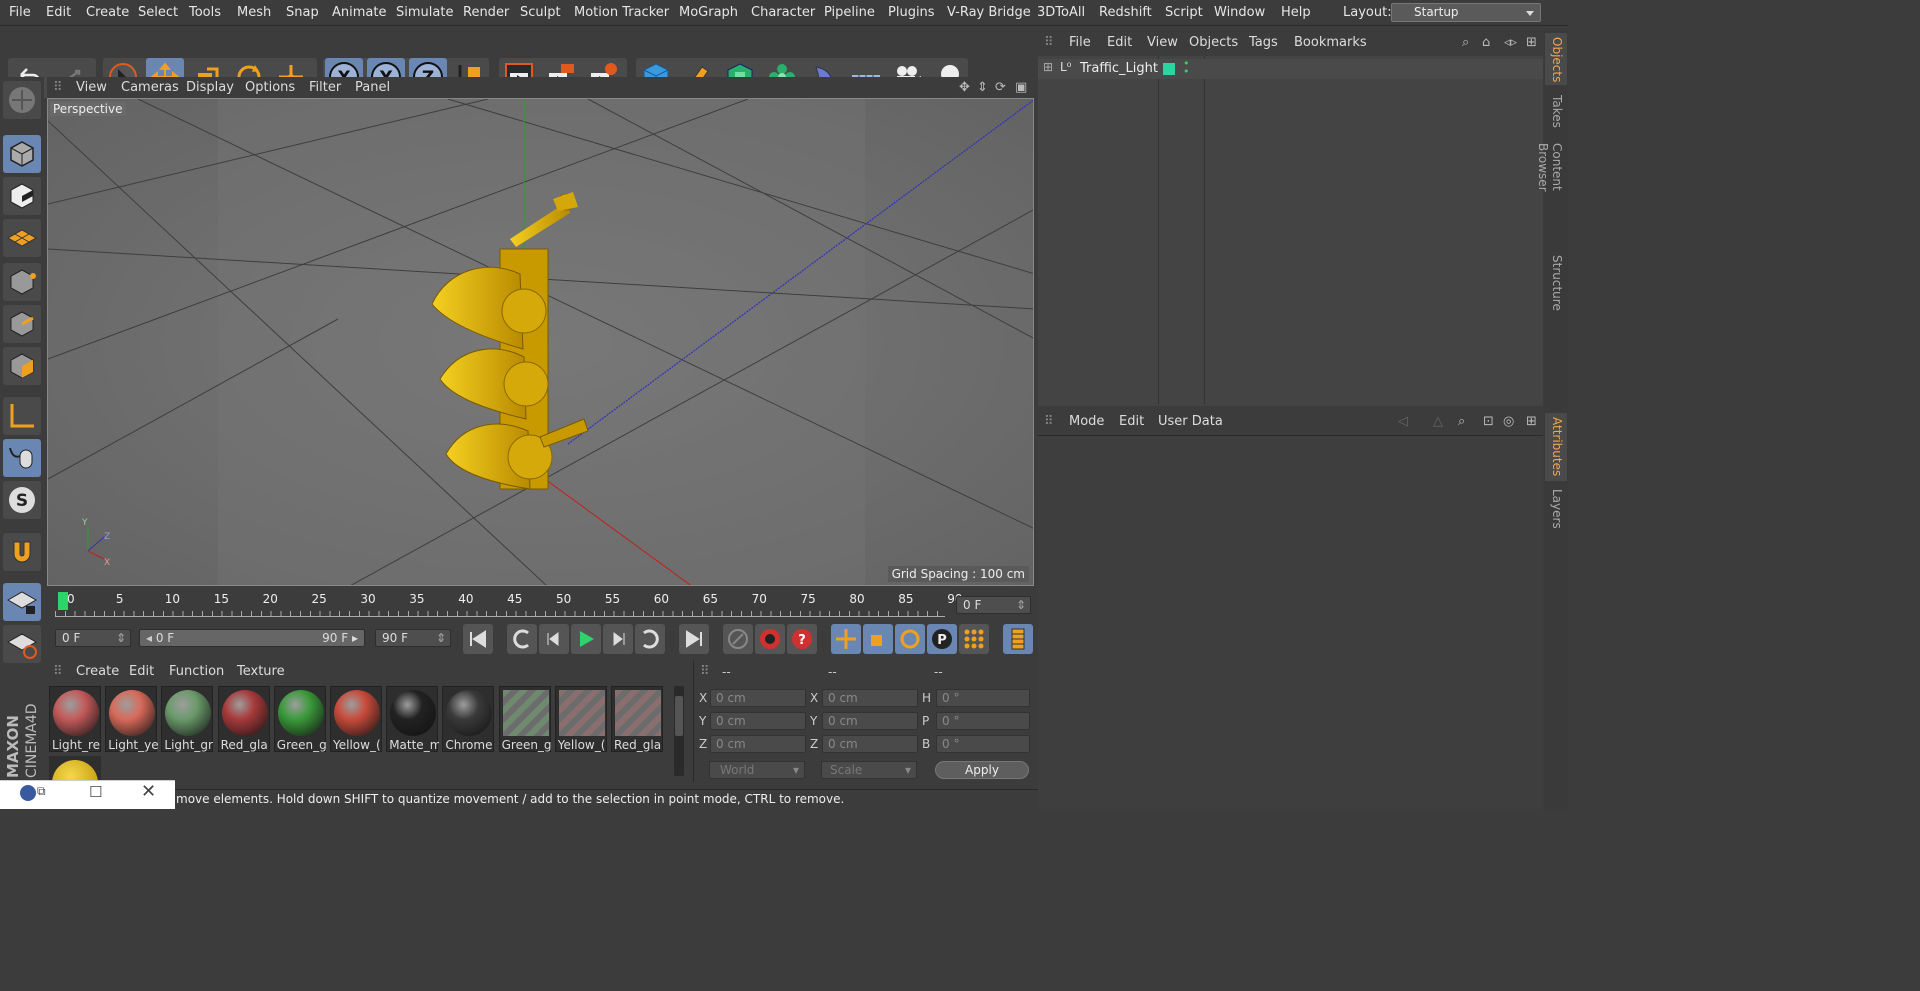 The height and width of the screenshot is (991, 1920). What do you see at coordinates (302, 12) in the screenshot?
I see `menu-snap: Snap` at bounding box center [302, 12].